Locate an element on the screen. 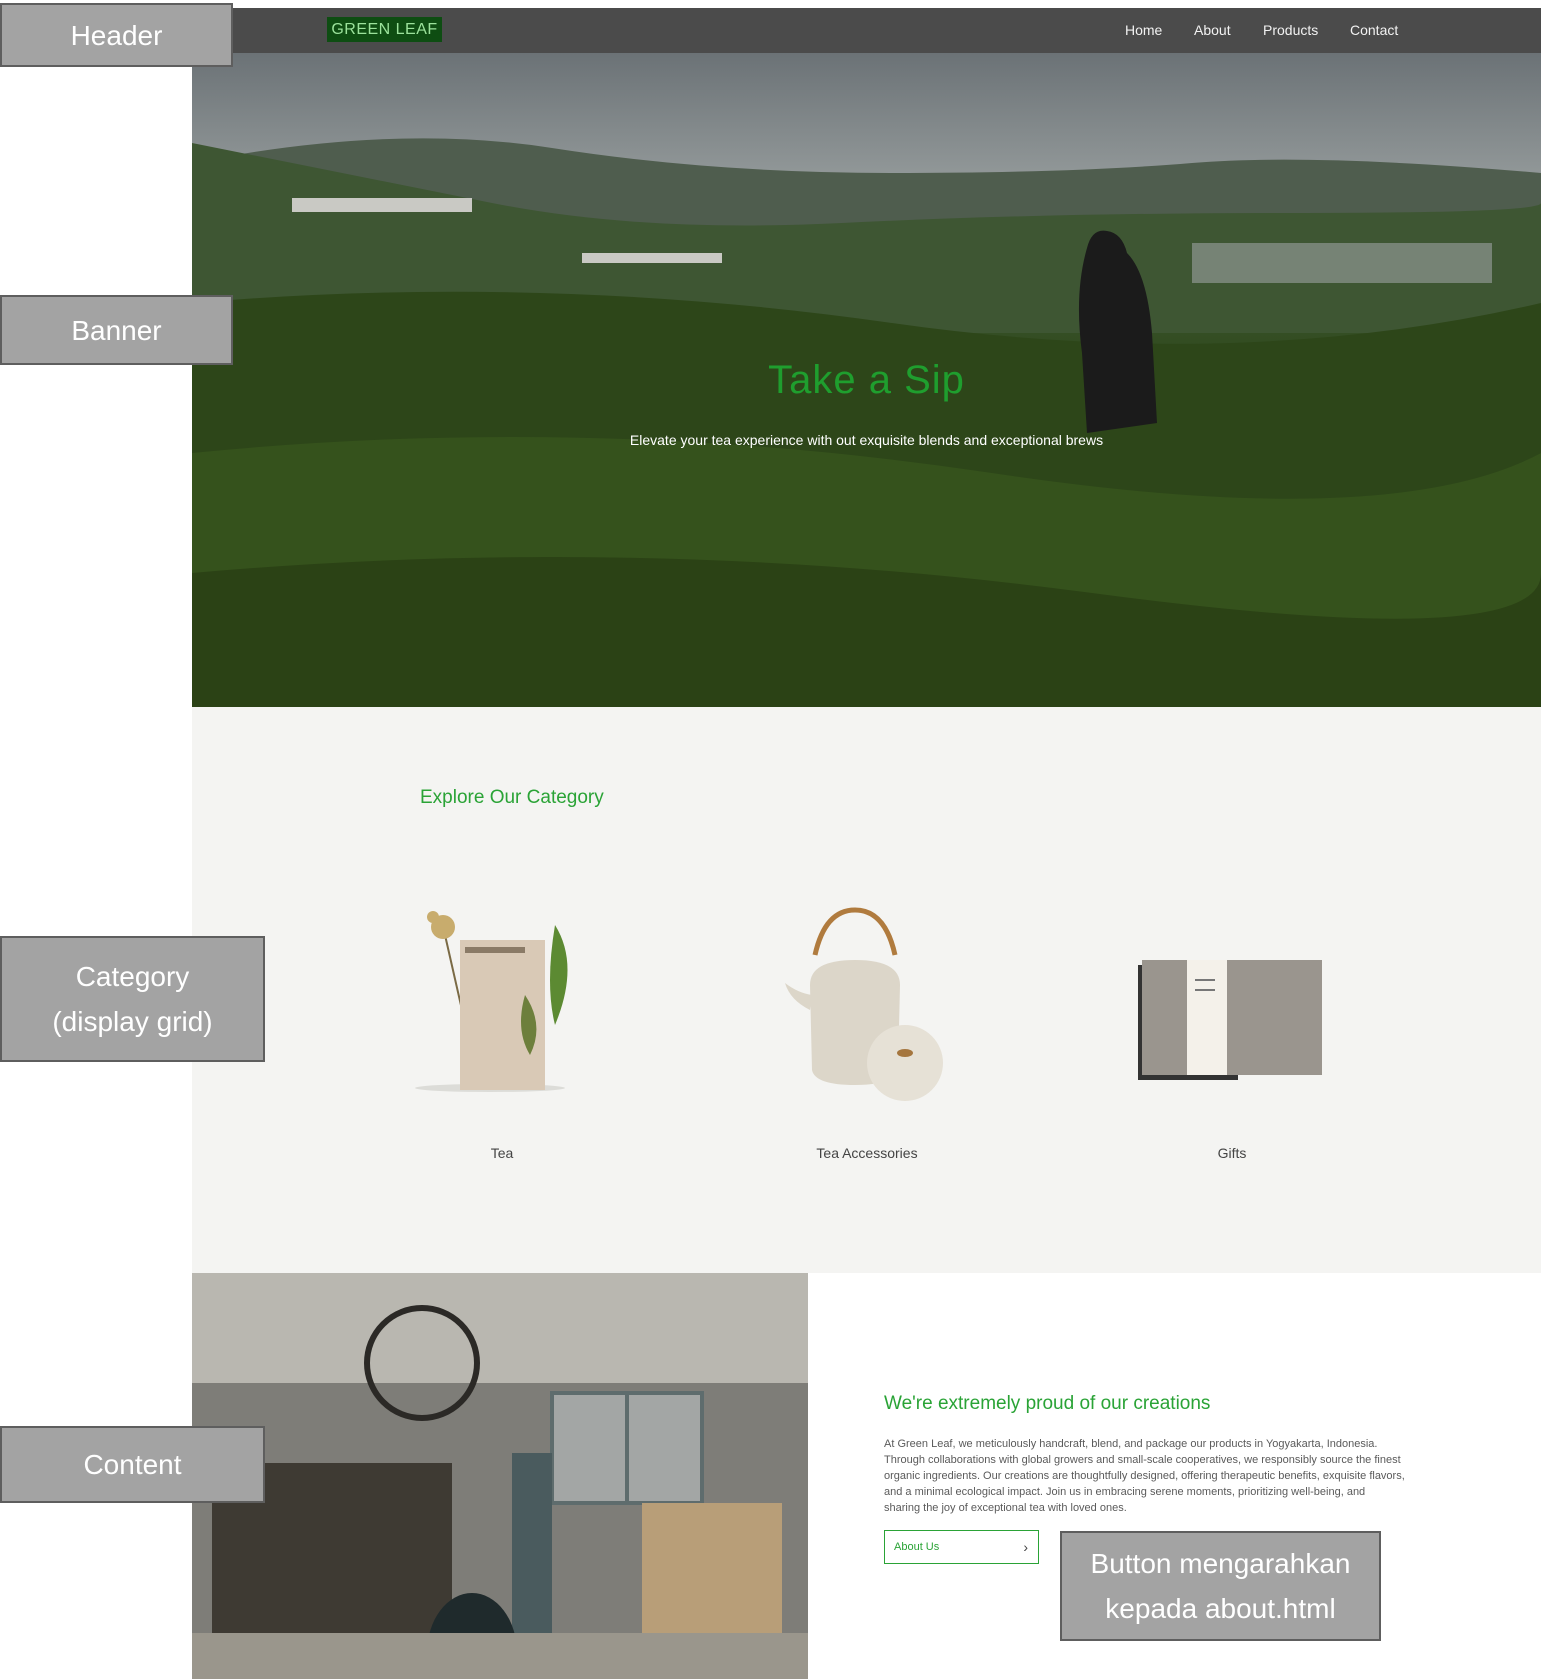  annotation-button-line: Button mengarahkan is located at coordinates (1220, 1563).